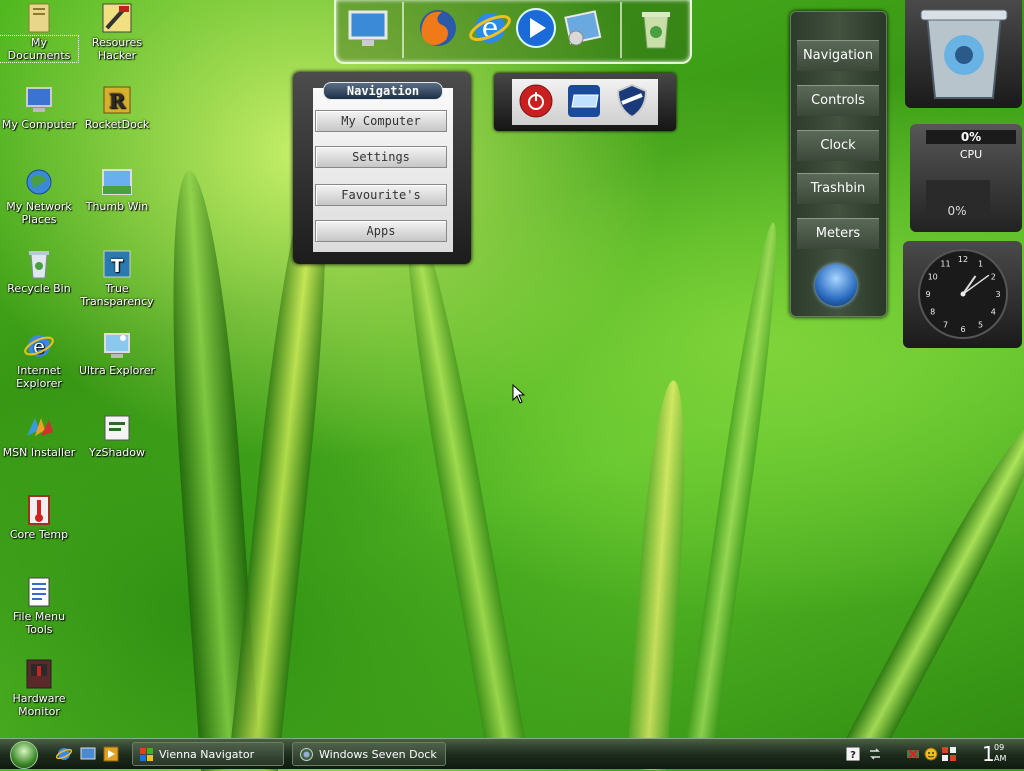 The image size is (1024, 771). I want to click on trash-bin-icon, so click(964, 54).